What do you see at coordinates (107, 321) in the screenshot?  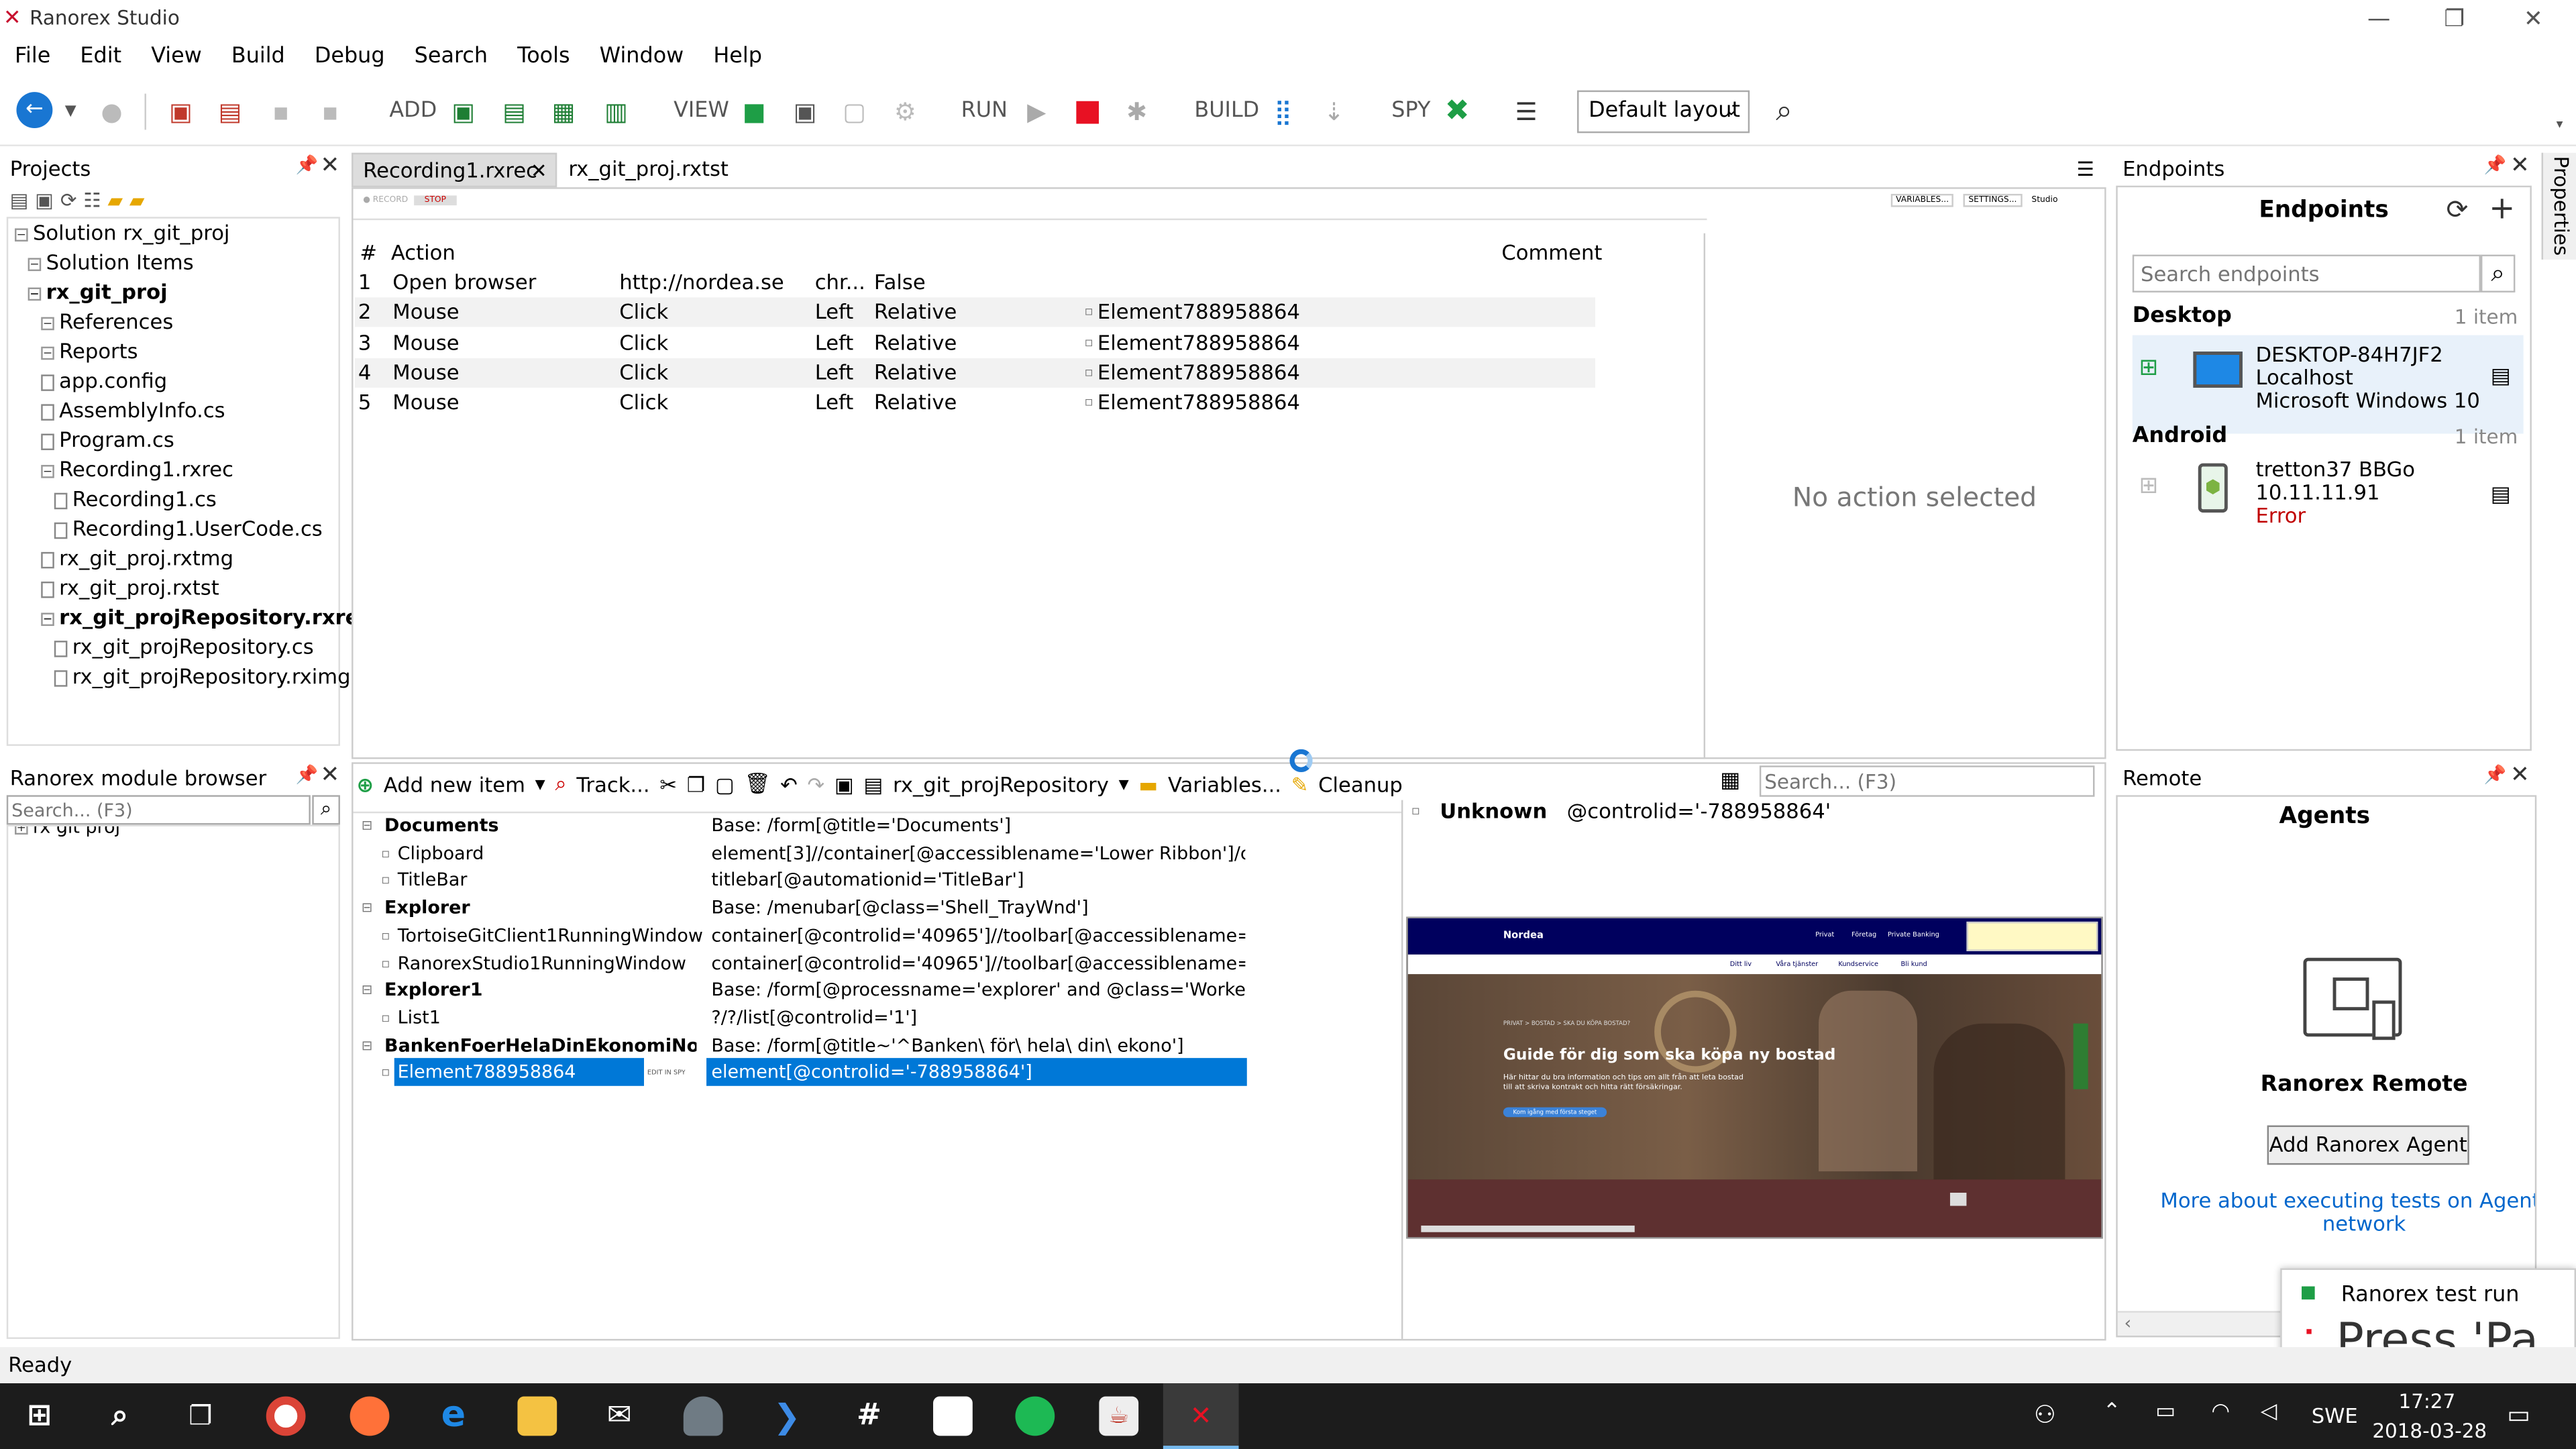 I see `project-tree-item: − References` at bounding box center [107, 321].